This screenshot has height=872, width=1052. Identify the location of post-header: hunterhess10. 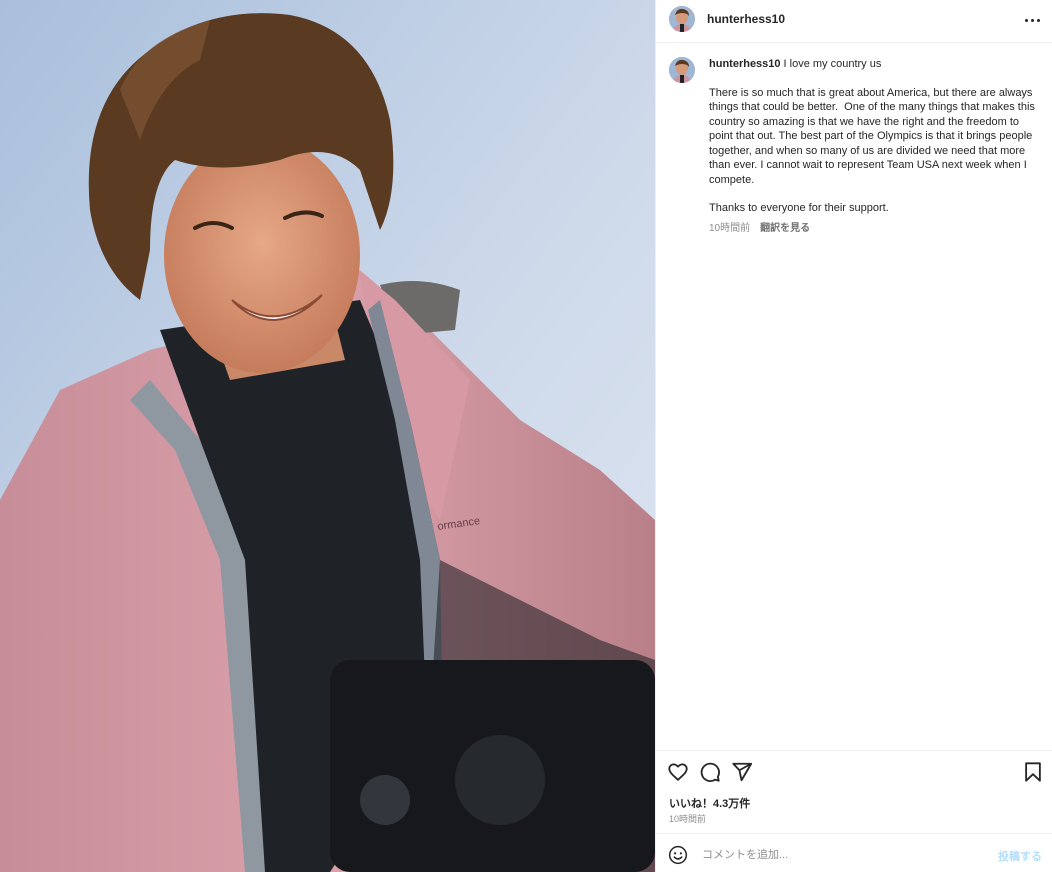
(854, 21).